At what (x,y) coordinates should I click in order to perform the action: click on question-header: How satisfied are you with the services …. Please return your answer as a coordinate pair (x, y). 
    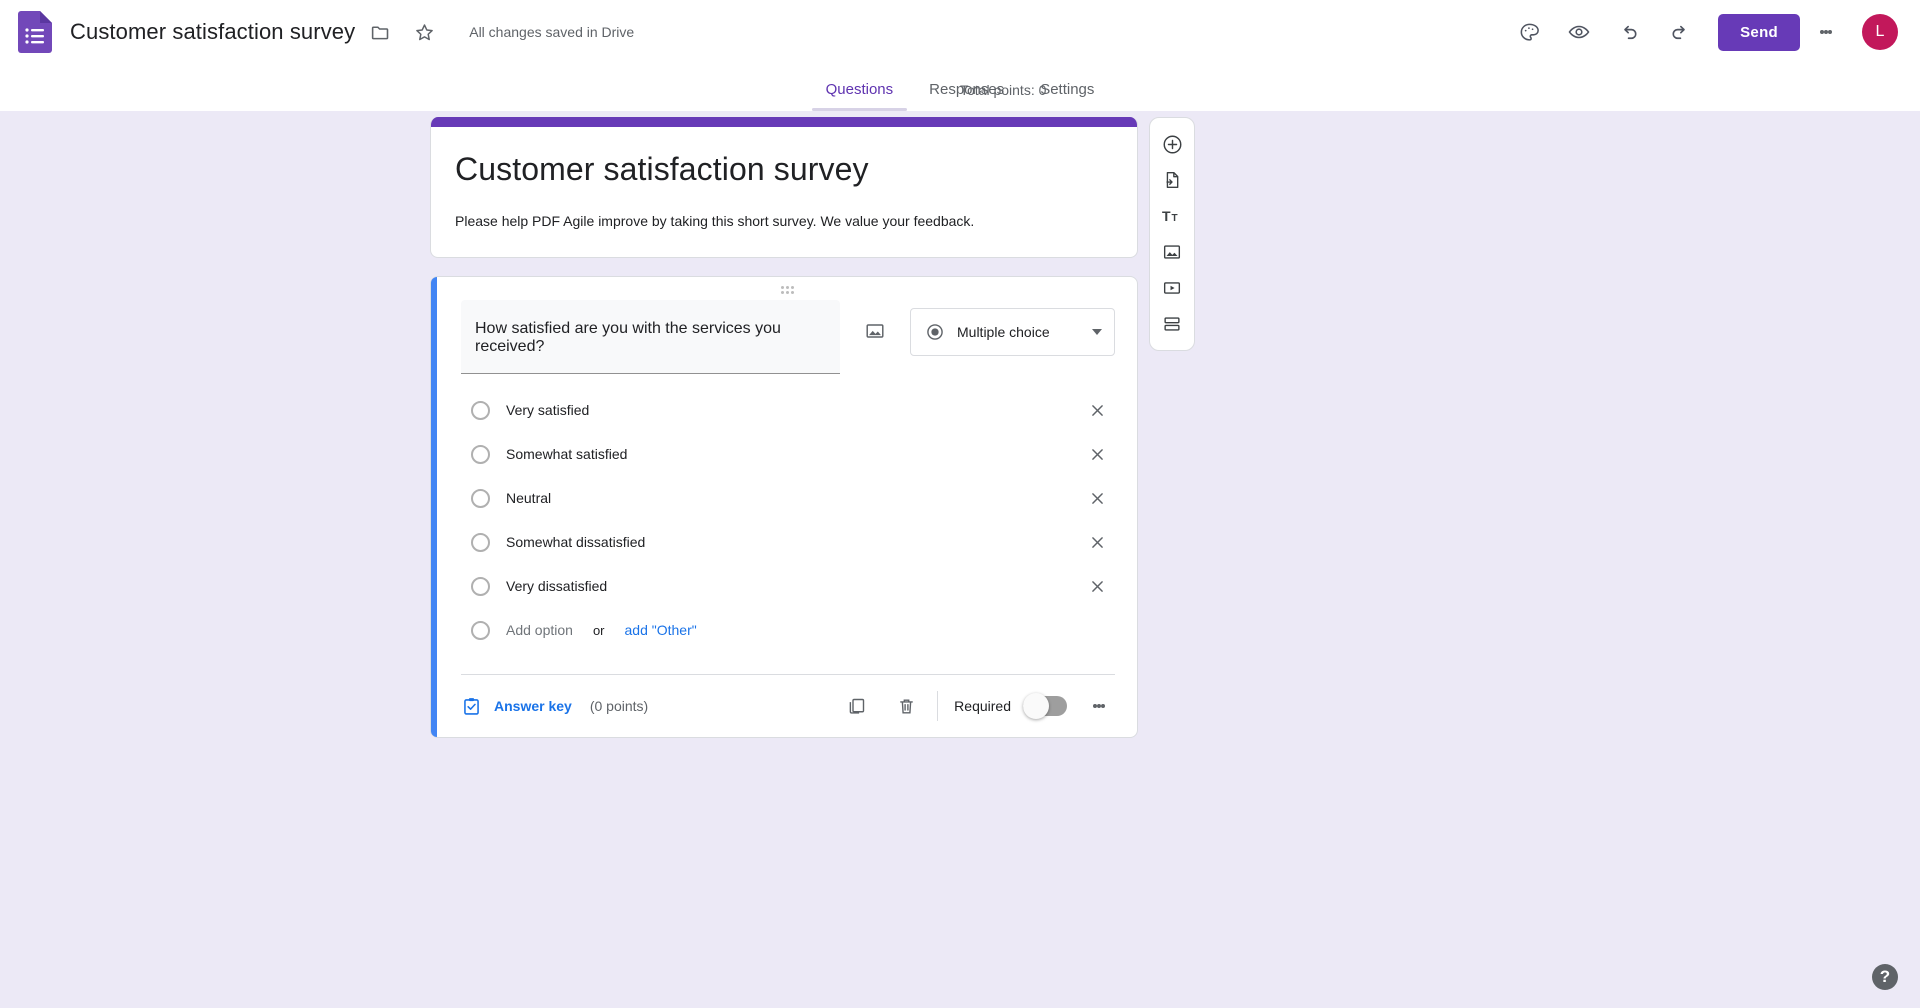
    Looking at the image, I should click on (787, 335).